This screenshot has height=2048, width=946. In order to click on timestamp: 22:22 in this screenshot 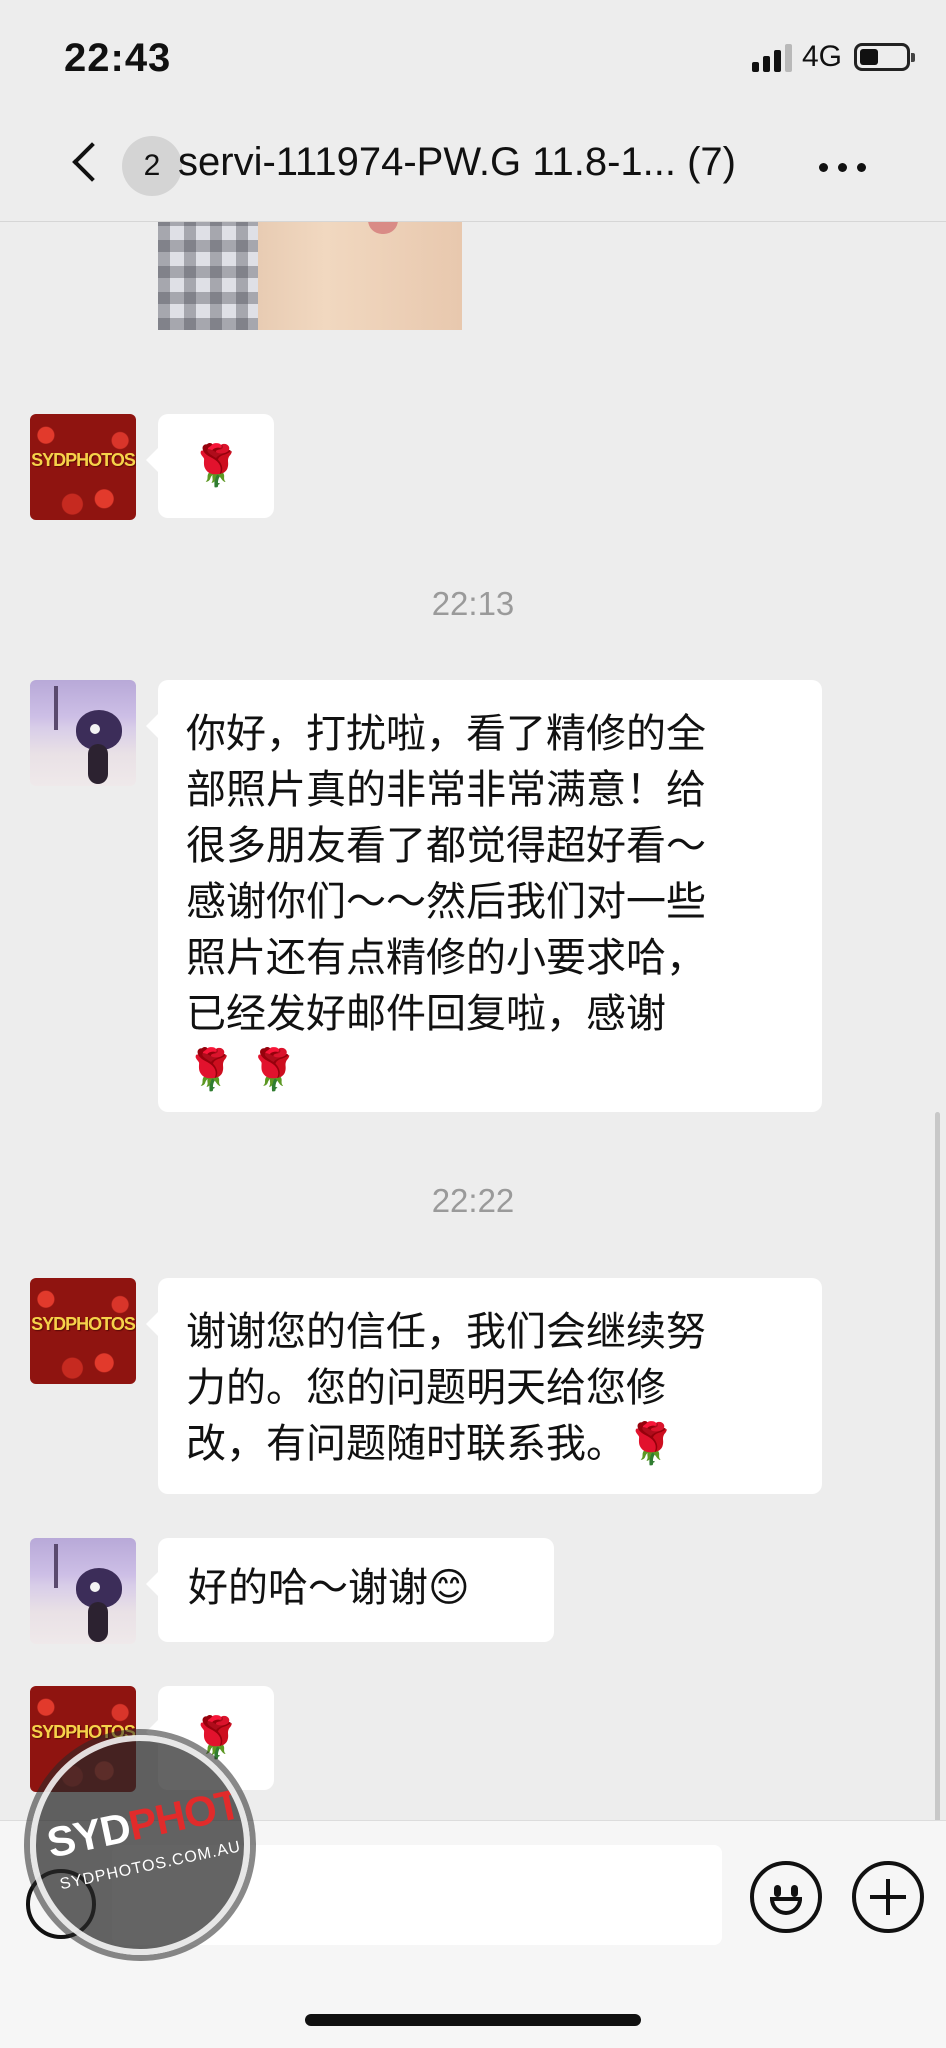, I will do `click(473, 1200)`.